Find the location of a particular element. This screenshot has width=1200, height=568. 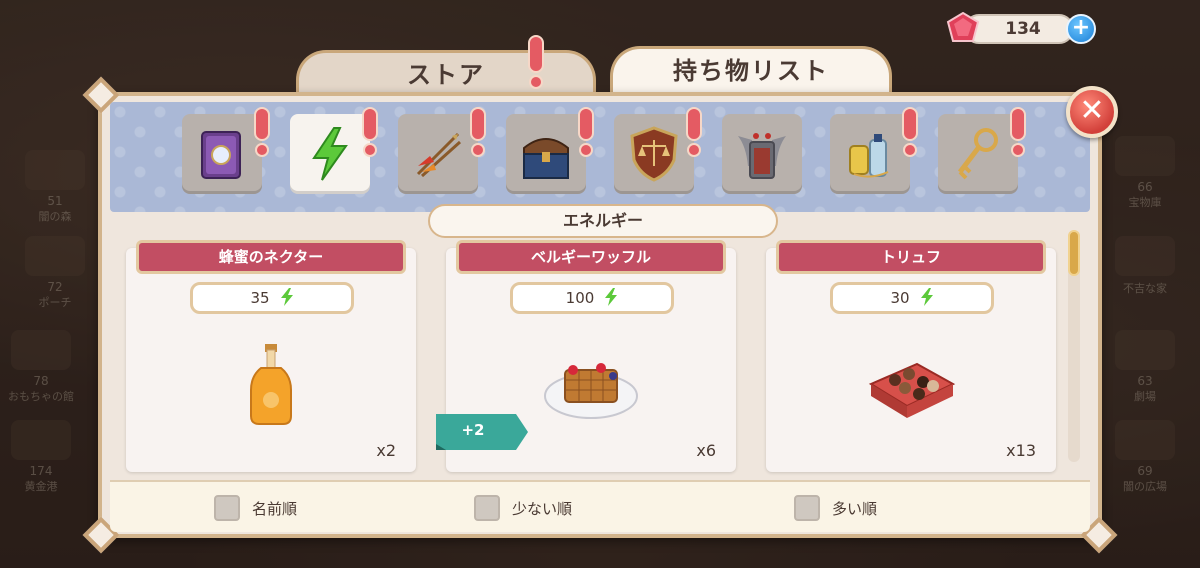

gem-amount: 134 is located at coordinates (1023, 29).